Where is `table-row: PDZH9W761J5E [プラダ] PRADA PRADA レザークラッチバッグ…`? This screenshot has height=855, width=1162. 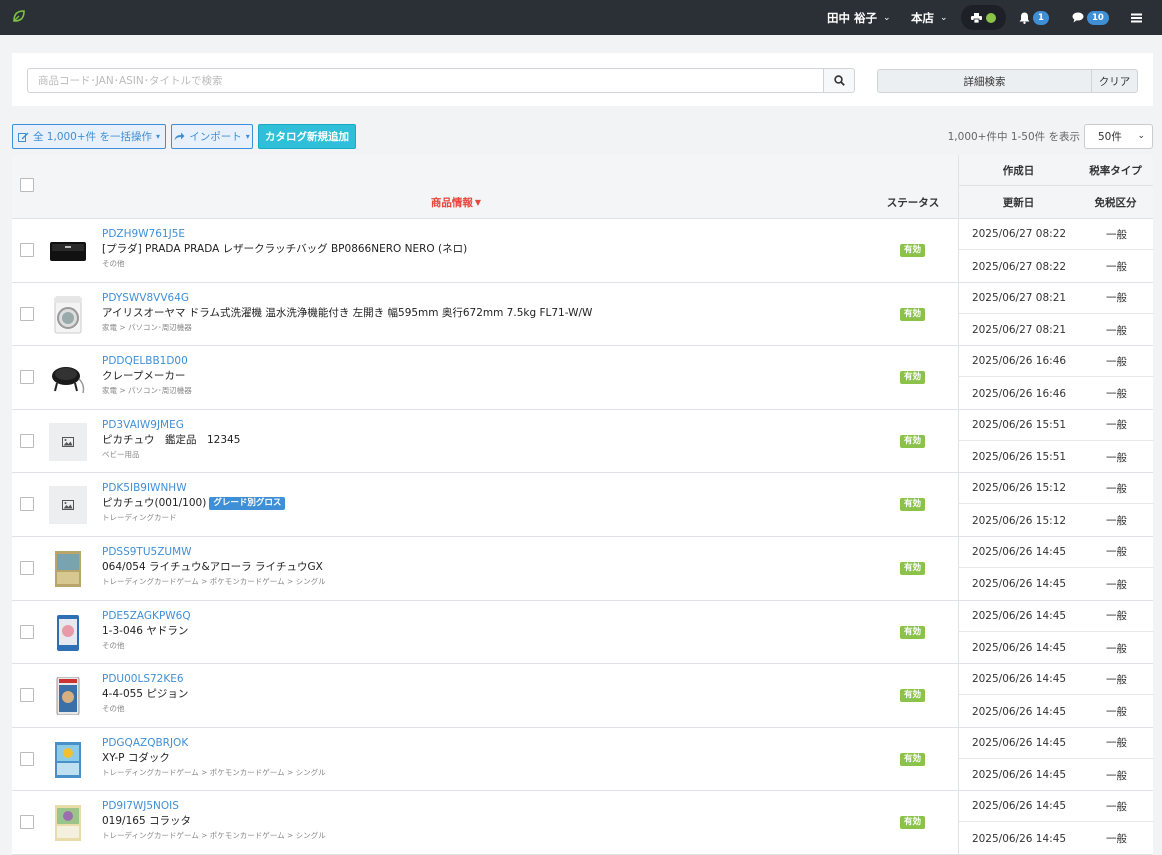
table-row: PDZH9W761J5E [プラダ] PRADA PRADA レザークラッチバッグ… is located at coordinates (583, 251).